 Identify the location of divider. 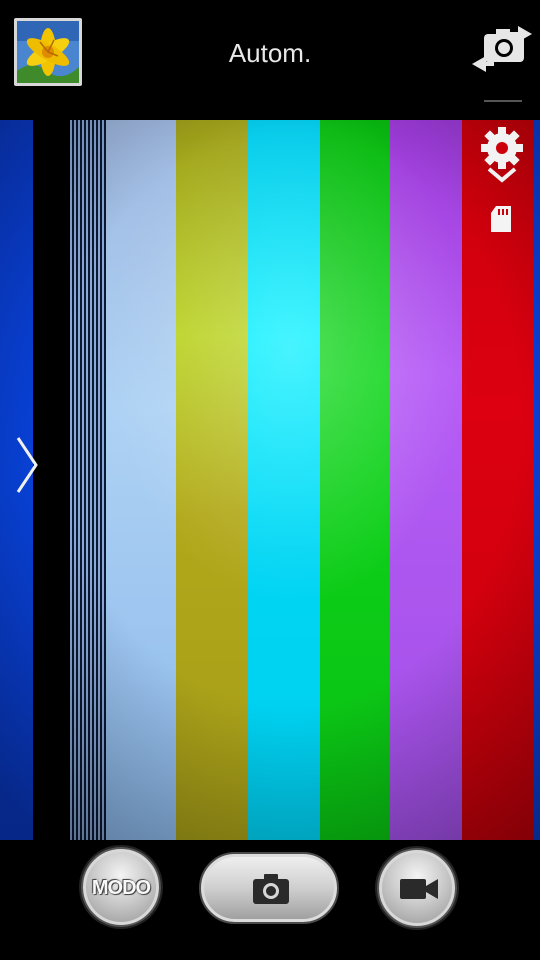
(503, 101).